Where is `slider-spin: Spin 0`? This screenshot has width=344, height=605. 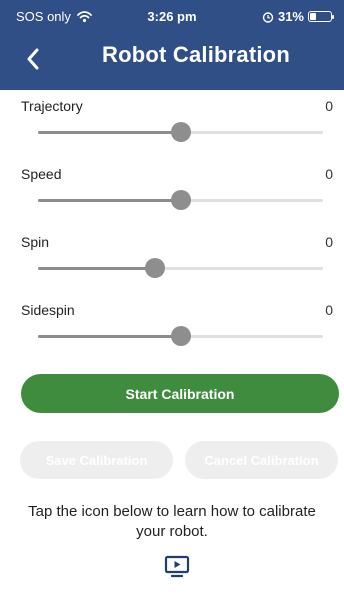 slider-spin: Spin 0 is located at coordinates (172, 262).